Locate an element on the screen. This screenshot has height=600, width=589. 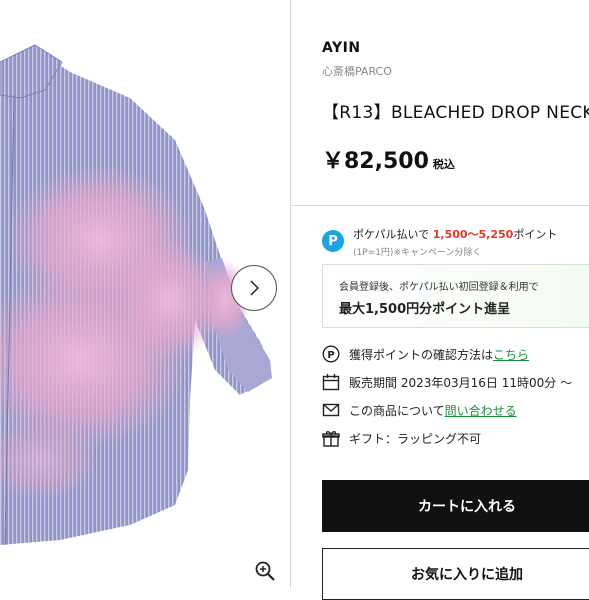
gift-row: ギフト：ラッピング不可 is located at coordinates (401, 438).